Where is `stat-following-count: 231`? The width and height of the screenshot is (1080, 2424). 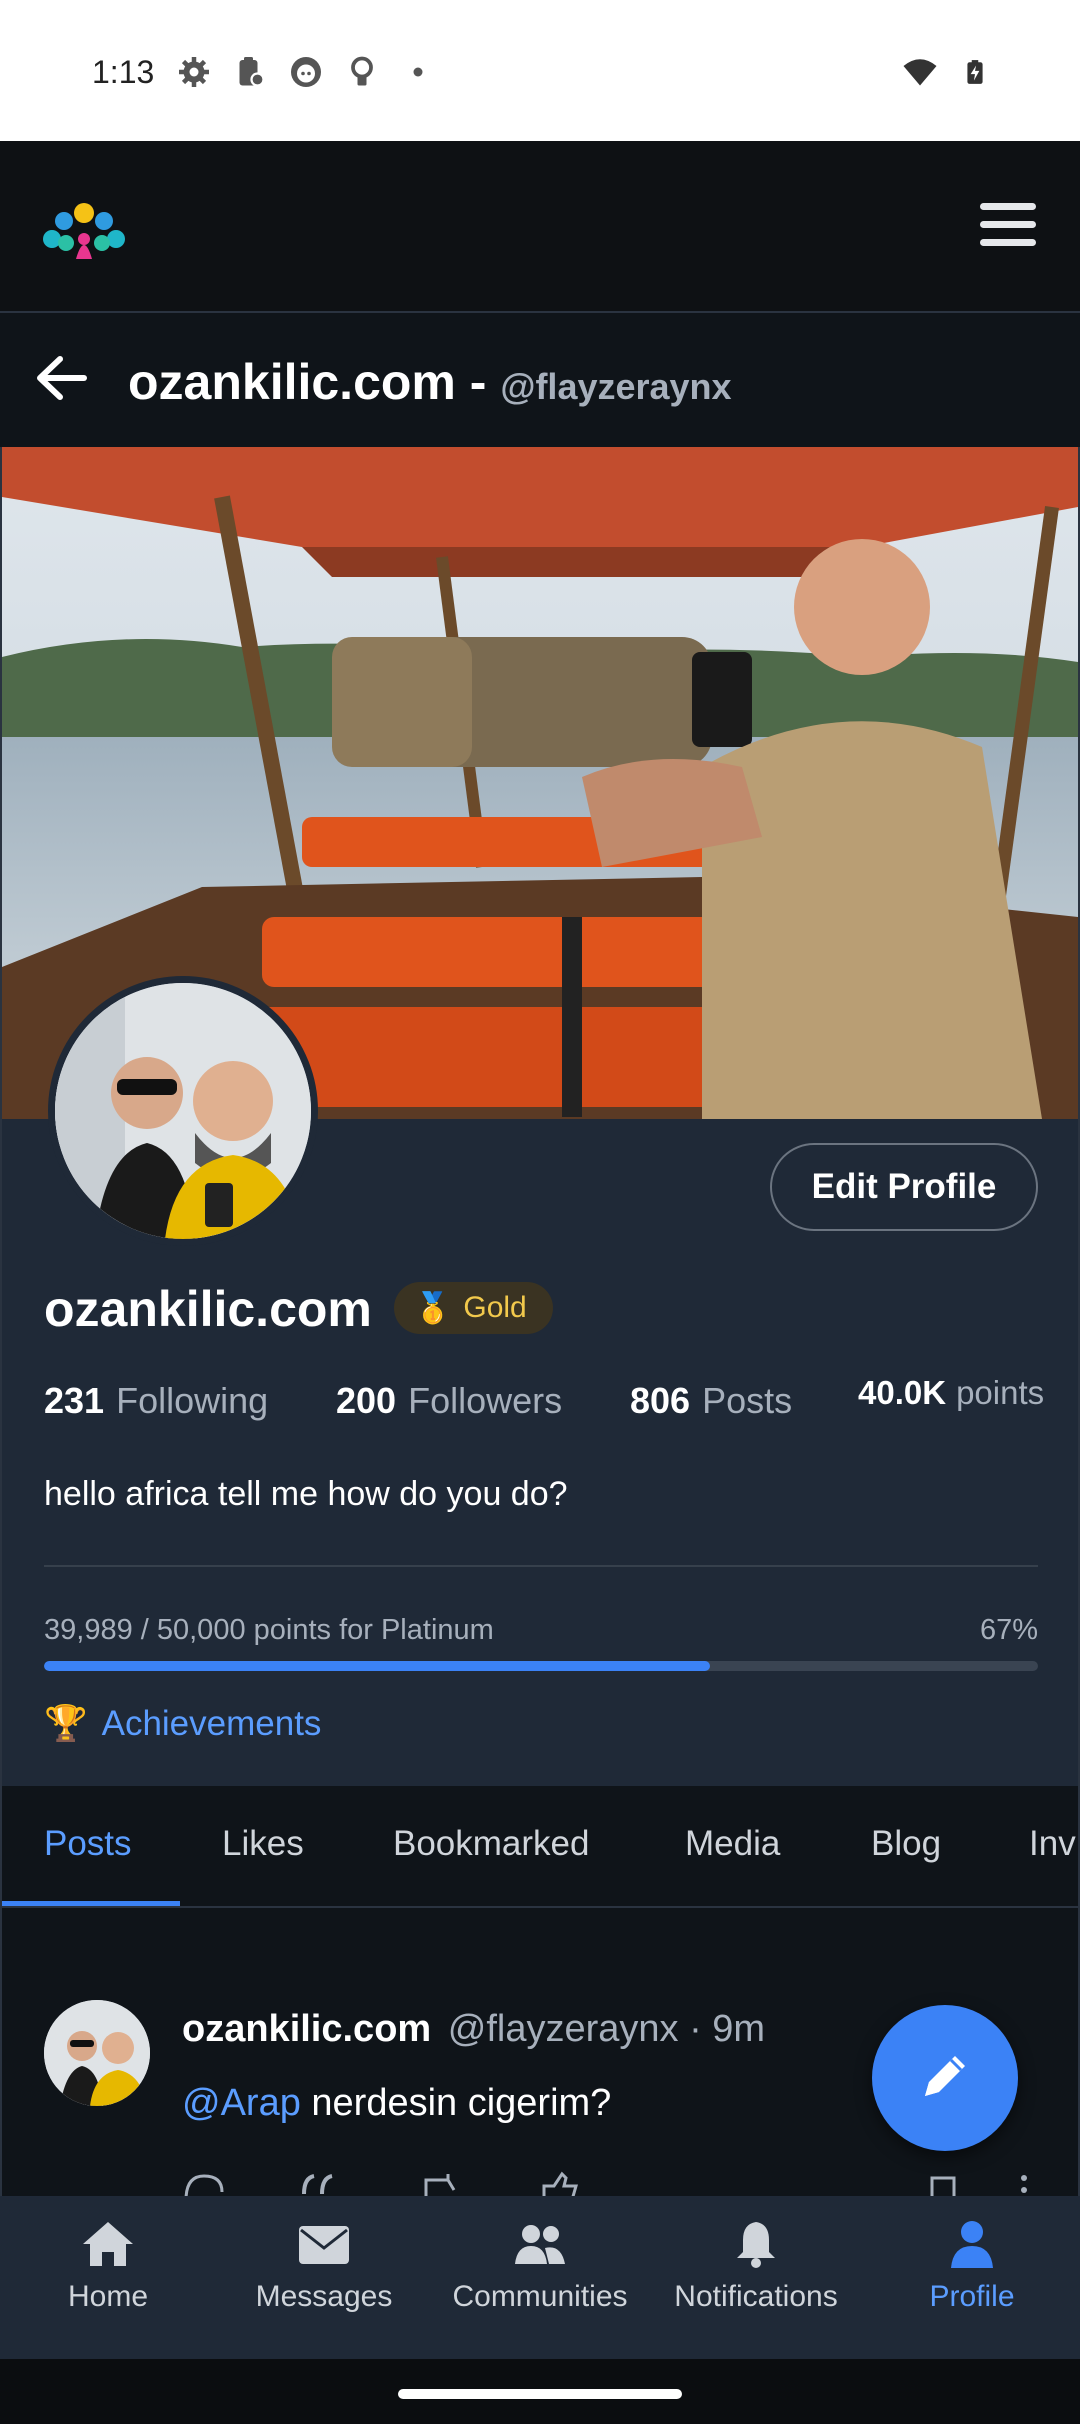 stat-following-count: 231 is located at coordinates (74, 1400).